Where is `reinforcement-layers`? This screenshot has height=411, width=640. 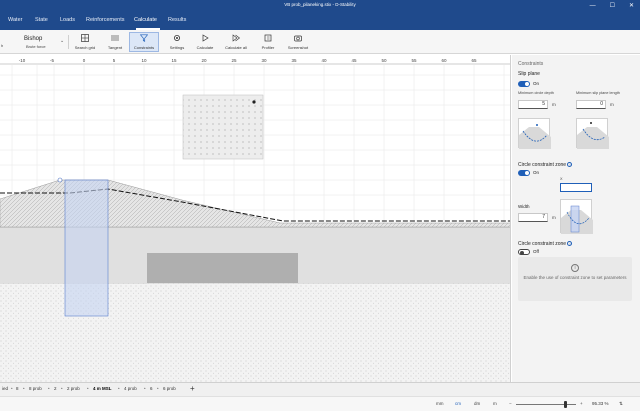
reinforcement-layers is located at coordinates (222, 268).